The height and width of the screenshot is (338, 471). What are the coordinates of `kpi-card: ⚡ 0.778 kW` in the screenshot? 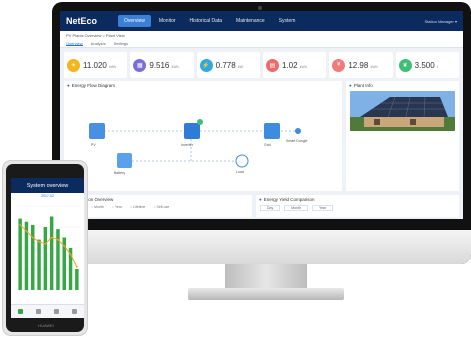 It's located at (228, 65).